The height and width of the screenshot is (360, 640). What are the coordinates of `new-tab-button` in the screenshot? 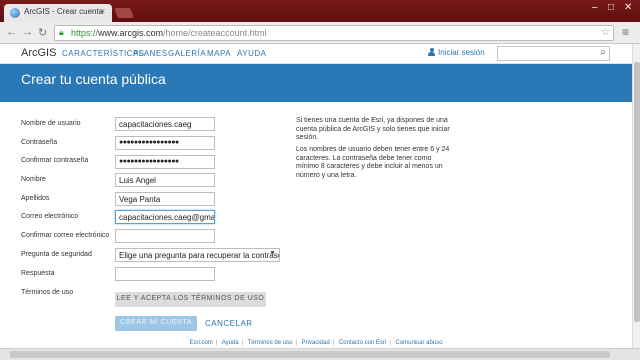 It's located at (124, 13).